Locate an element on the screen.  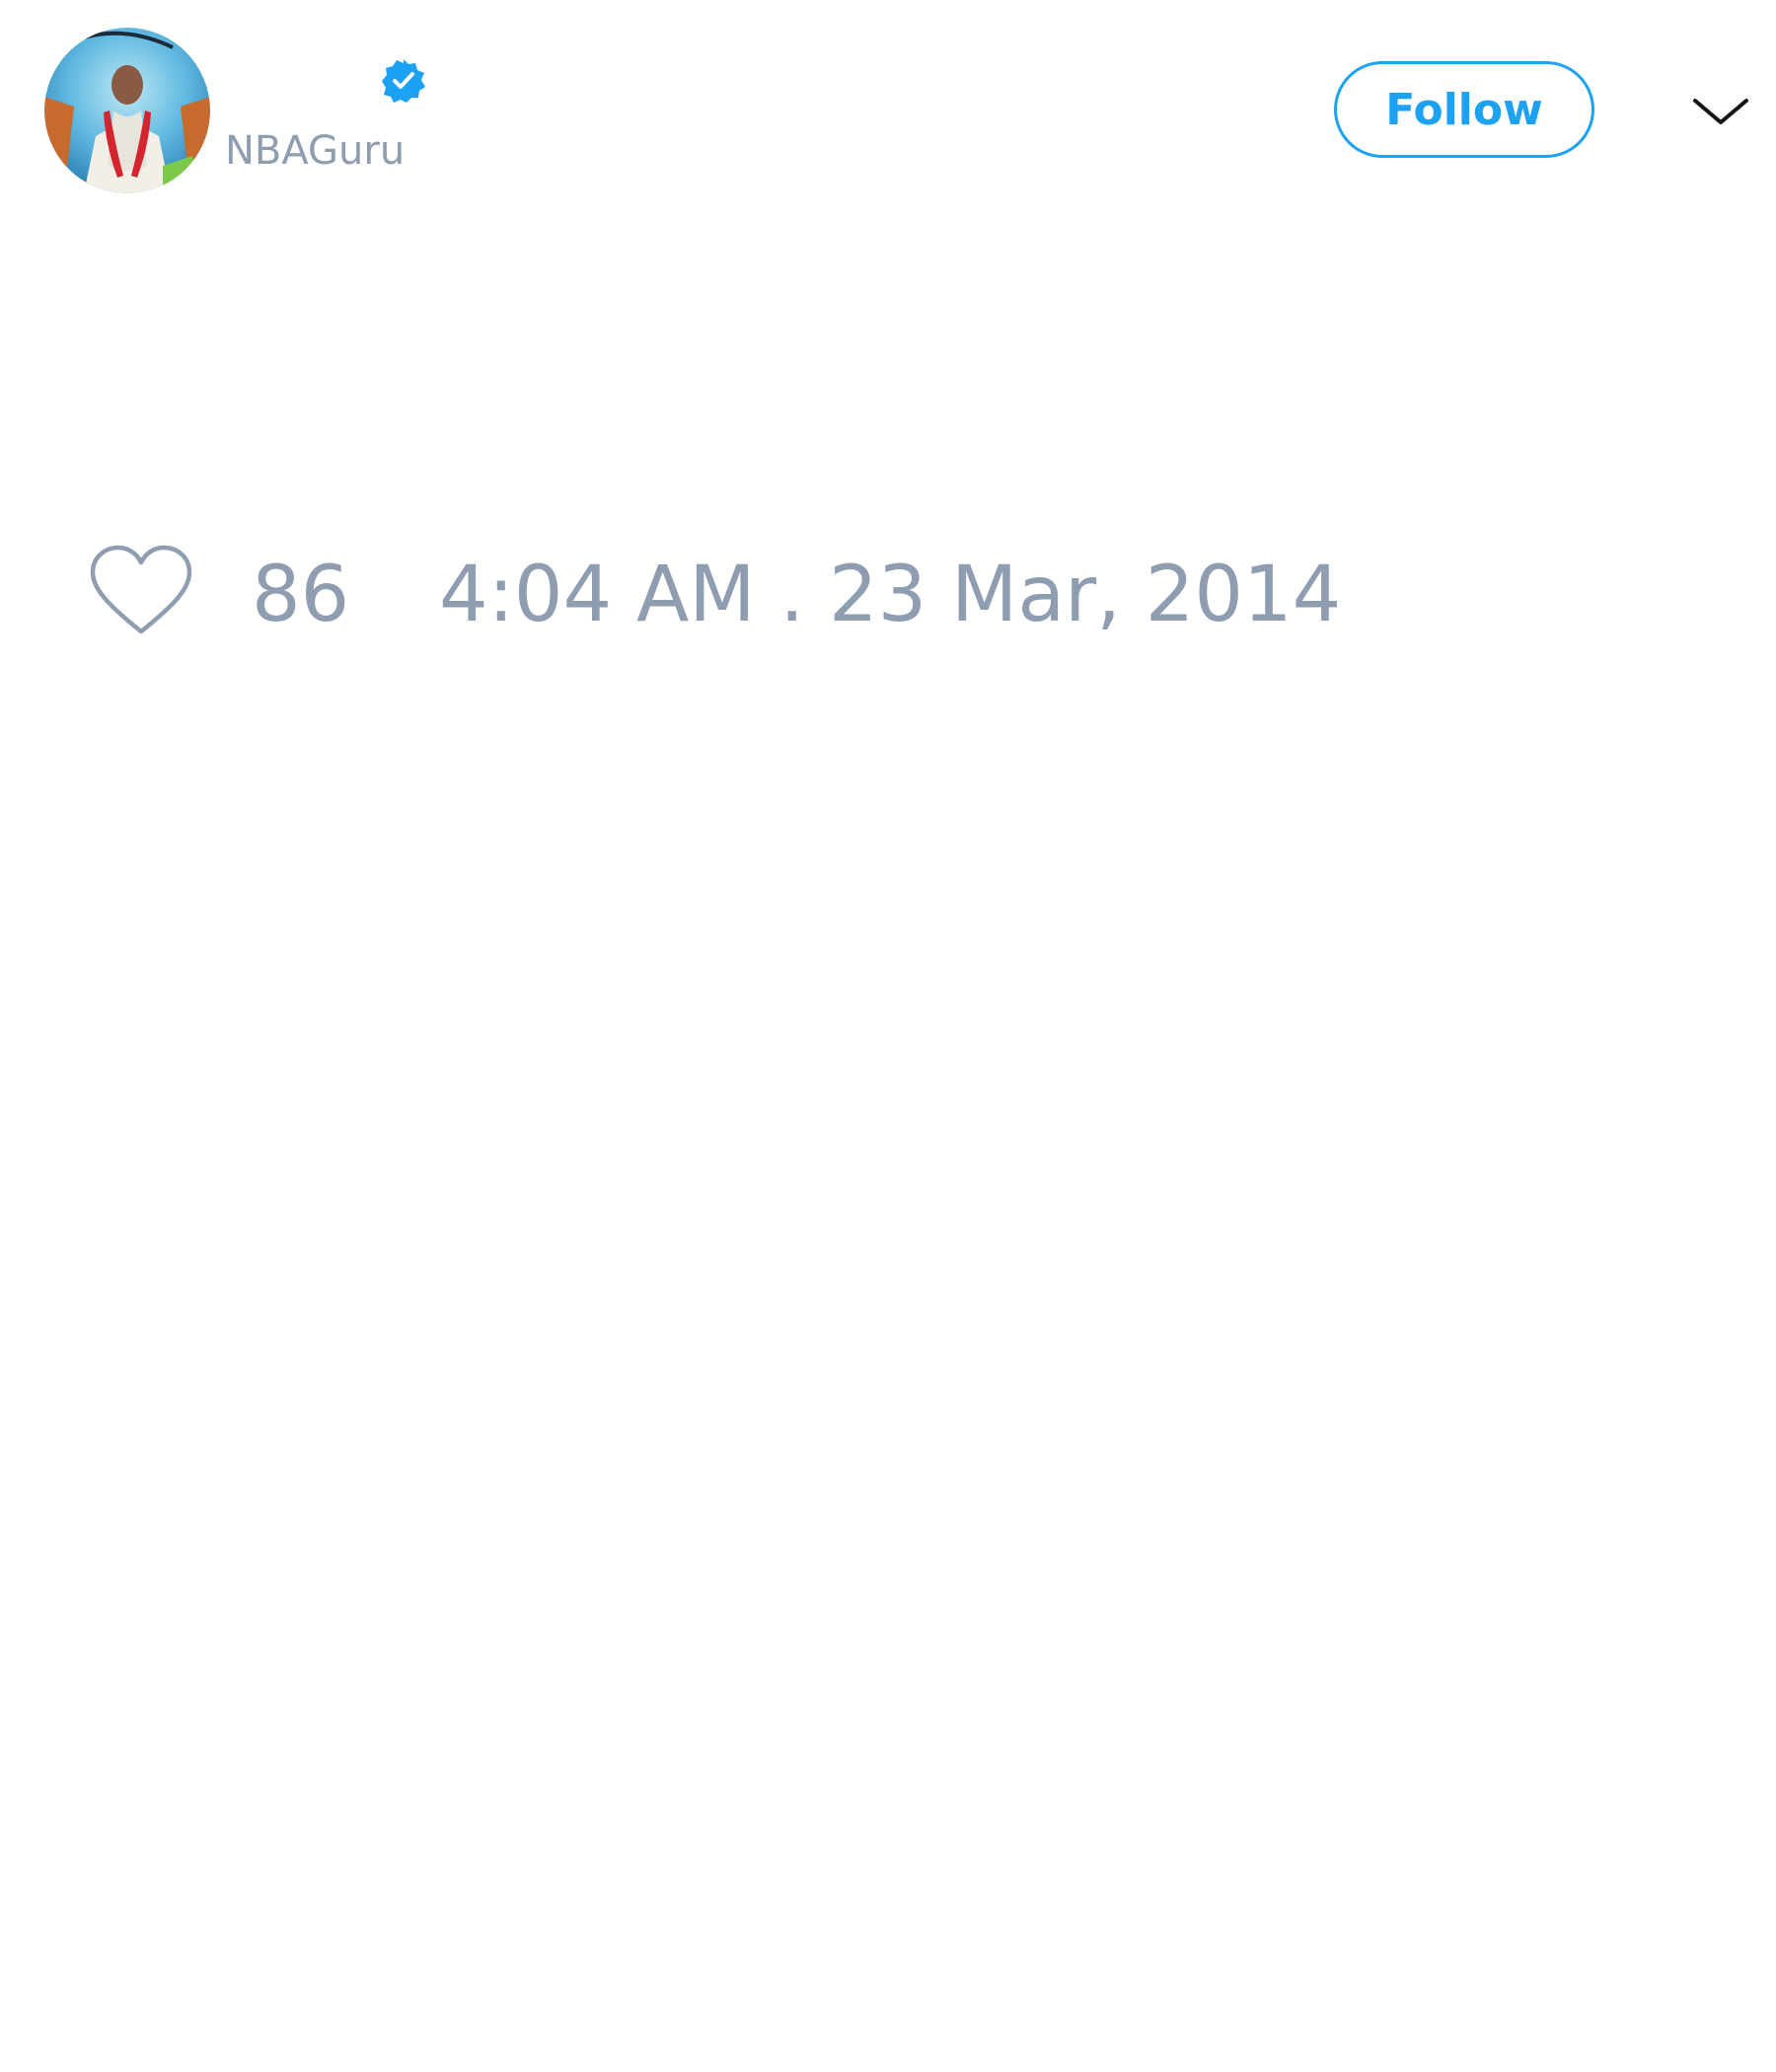
tweet-timestamp: 4:04 AM . 23 Mar, 2014 is located at coordinates (890, 595).